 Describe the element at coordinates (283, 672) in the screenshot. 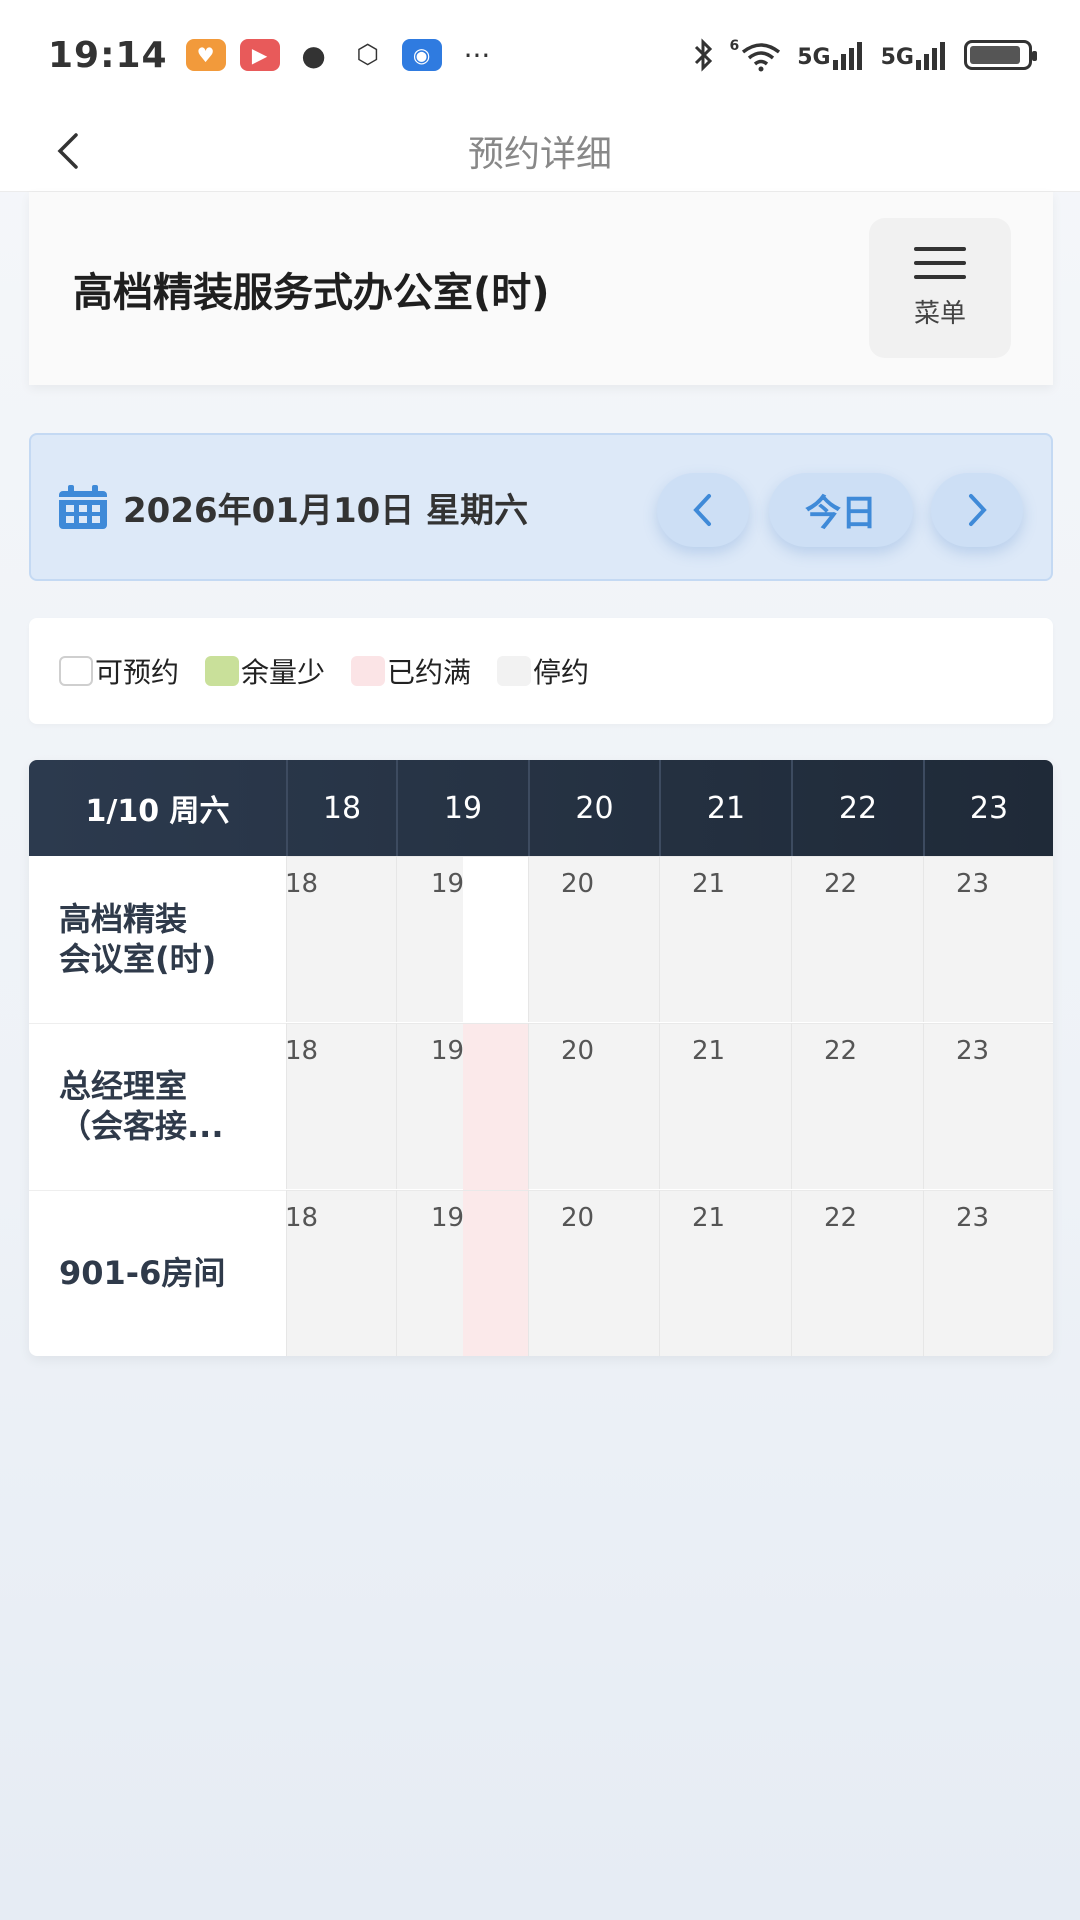

I see `legend-label: 余量少` at that location.